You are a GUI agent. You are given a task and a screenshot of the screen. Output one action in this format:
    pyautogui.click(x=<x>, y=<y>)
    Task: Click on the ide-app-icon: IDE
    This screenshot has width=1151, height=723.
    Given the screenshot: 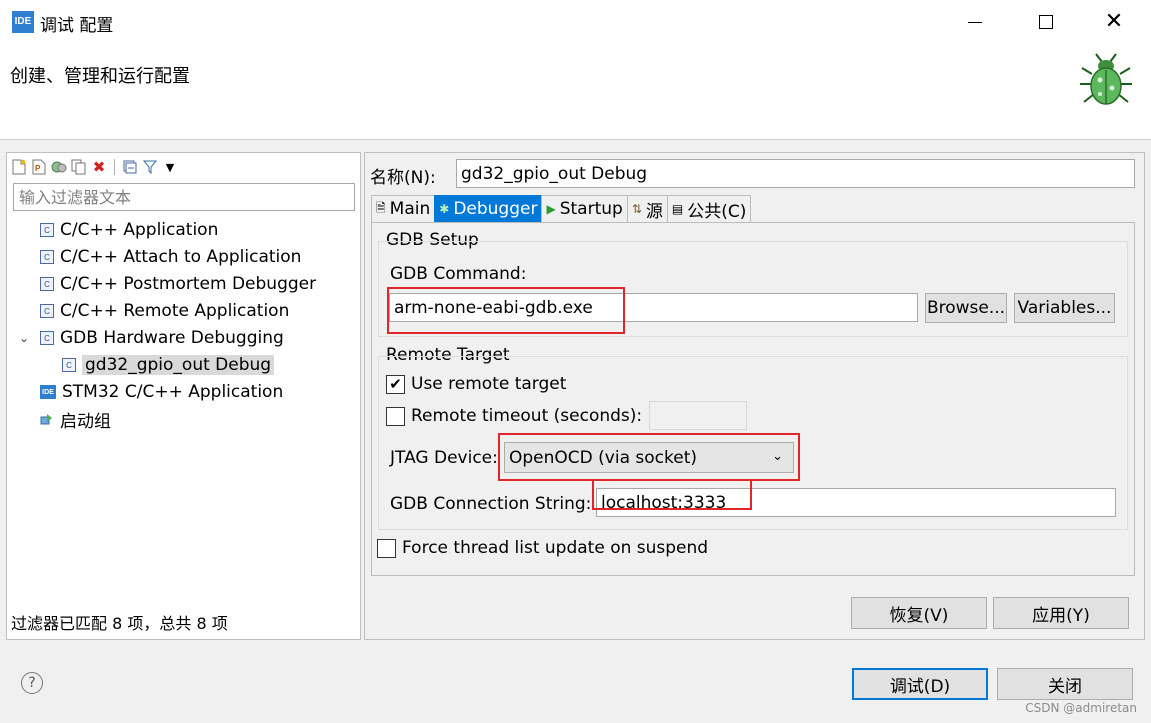 What is the action you would take?
    pyautogui.click(x=23, y=22)
    